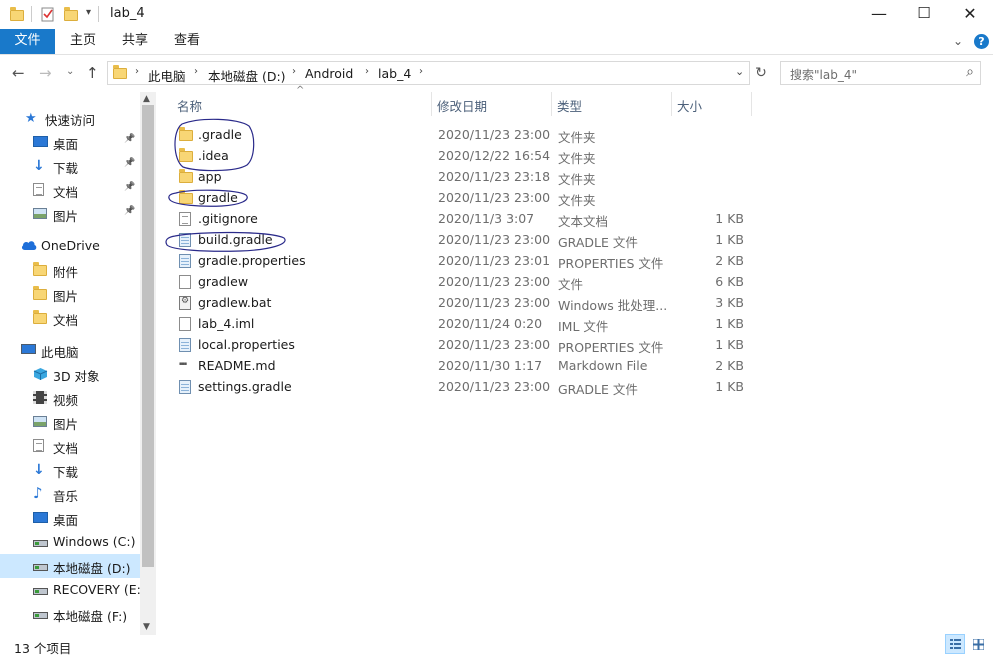  I want to click on sidebar-item: ★ 快速访问, so click(70, 118).